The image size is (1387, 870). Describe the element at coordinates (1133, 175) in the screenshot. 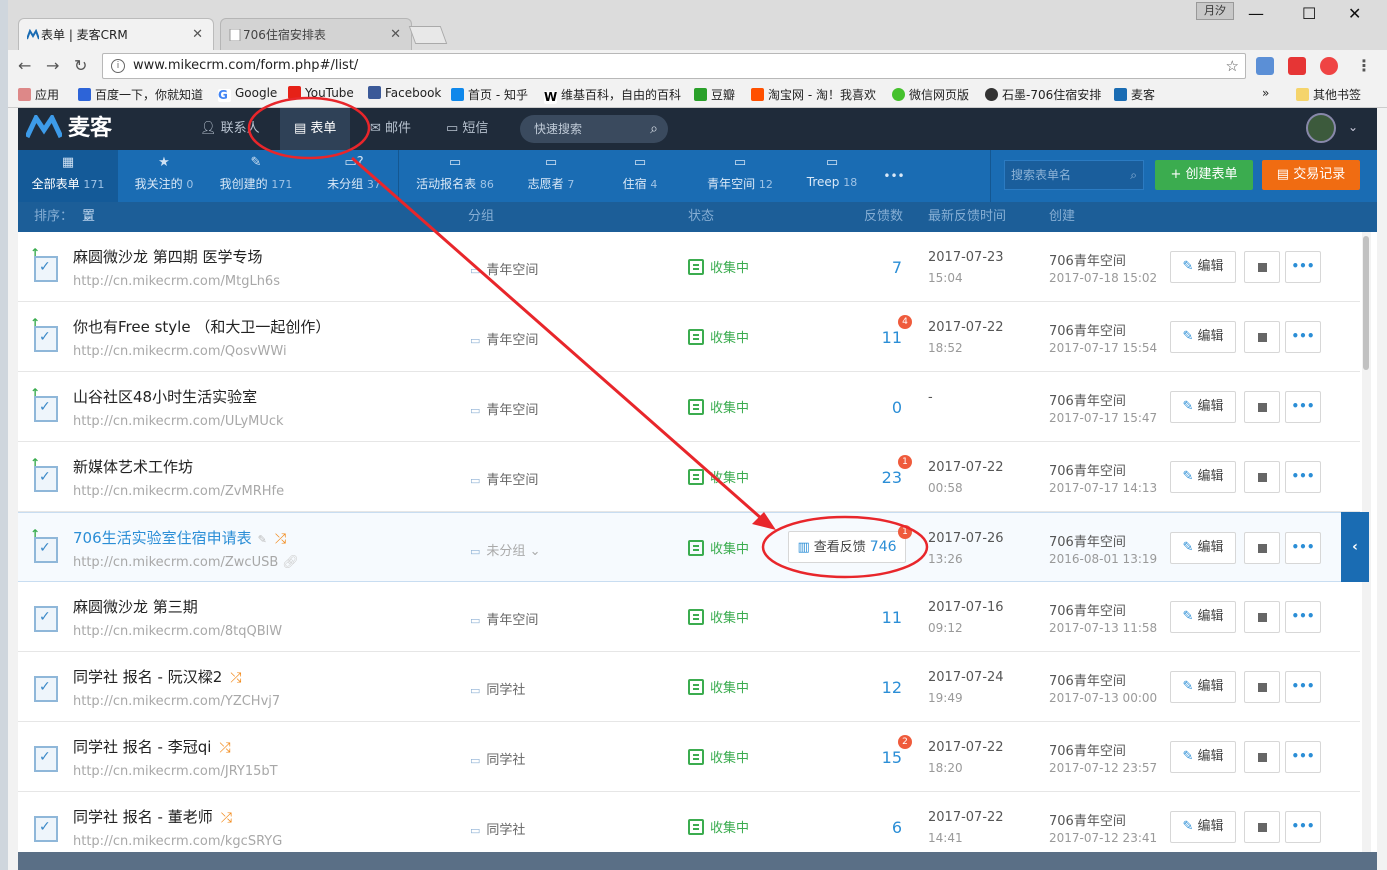

I see `search-icon: ⌕` at that location.